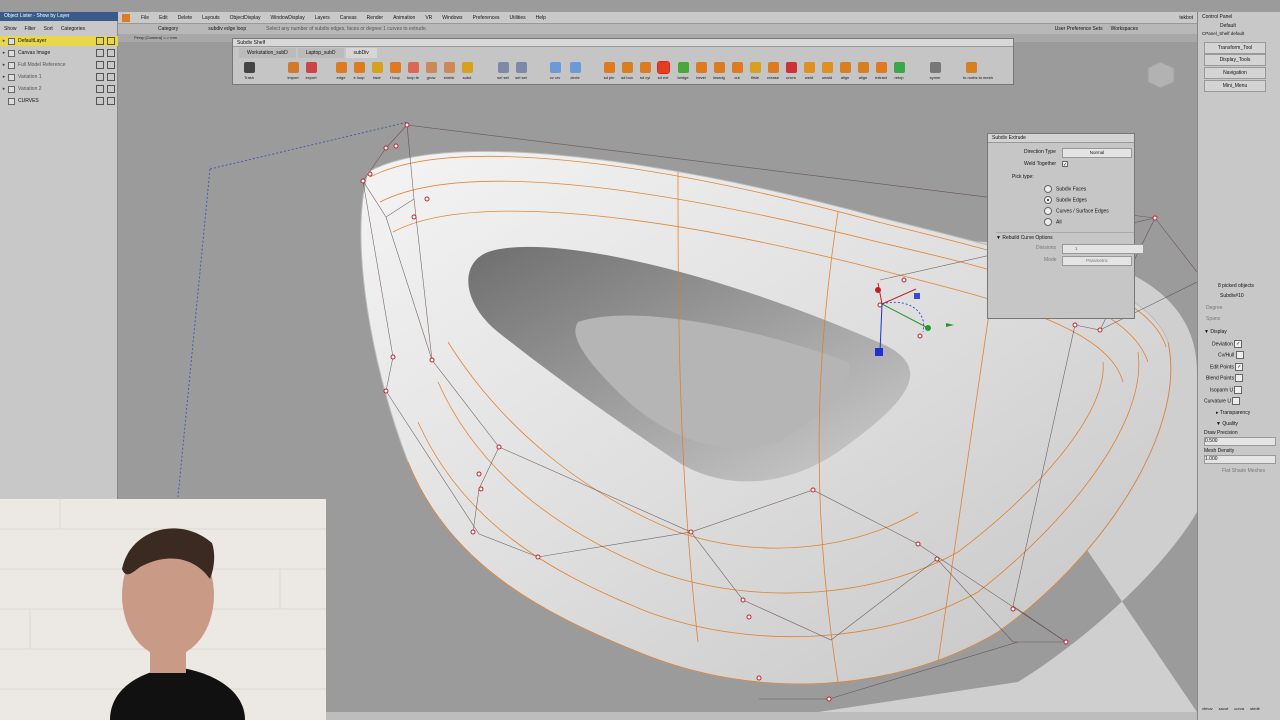 The width and height of the screenshot is (1280, 720). I want to click on menu-preferences: Preferences, so click(486, 18).